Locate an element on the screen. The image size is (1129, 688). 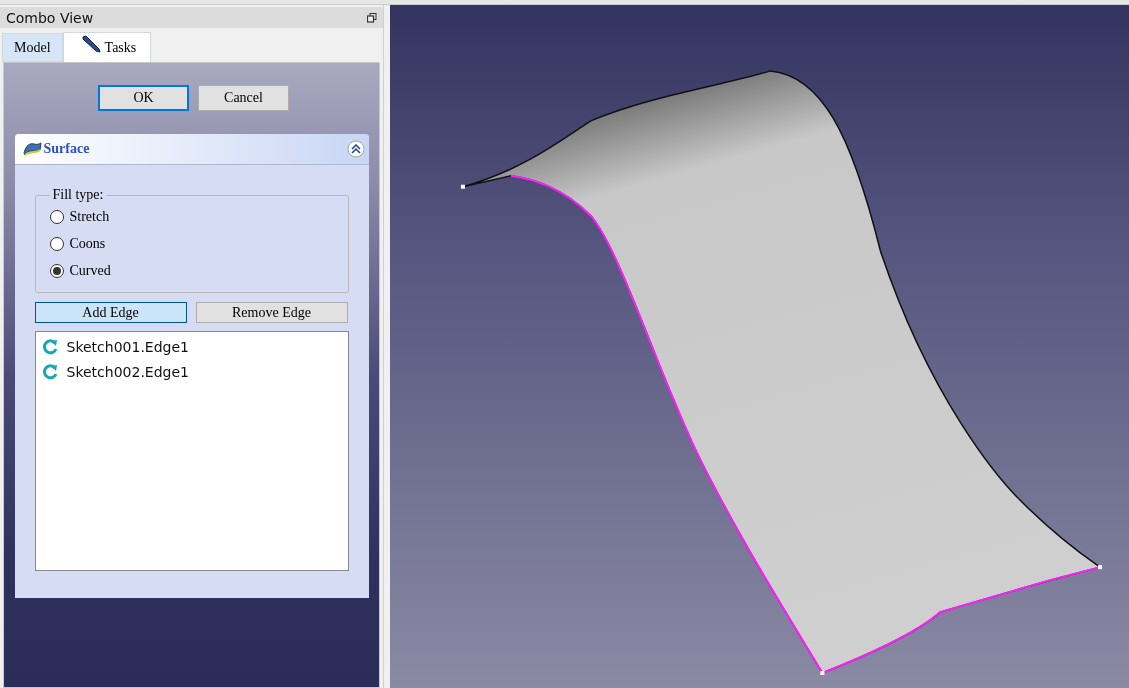
radio-label: Coons is located at coordinates (87, 243).